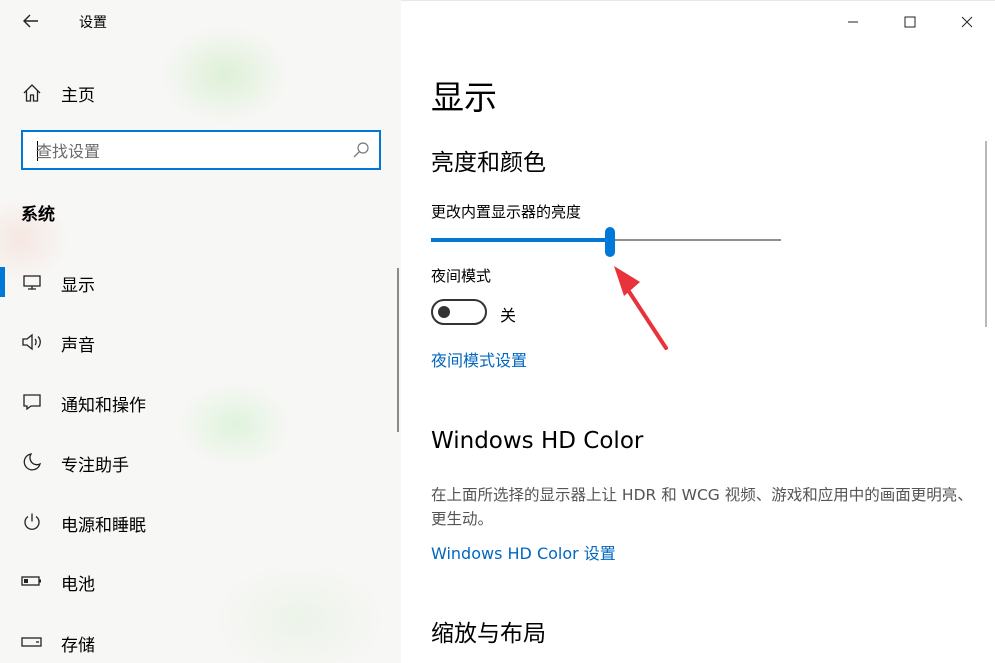  Describe the element at coordinates (32, 342) in the screenshot. I see `speaker-icon` at that location.